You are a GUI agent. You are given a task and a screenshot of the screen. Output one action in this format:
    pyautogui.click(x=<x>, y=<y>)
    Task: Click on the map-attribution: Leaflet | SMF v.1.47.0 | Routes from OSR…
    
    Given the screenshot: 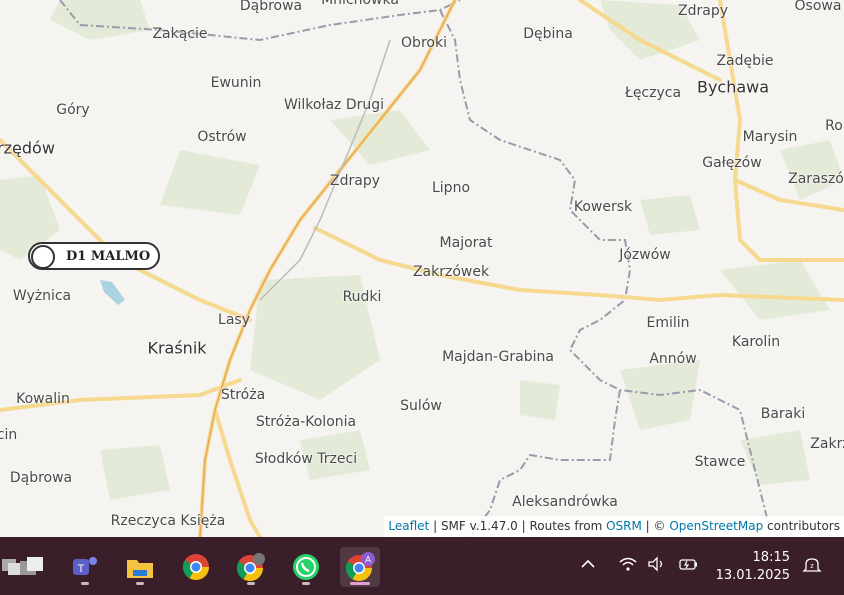 What is the action you would take?
    pyautogui.click(x=614, y=526)
    